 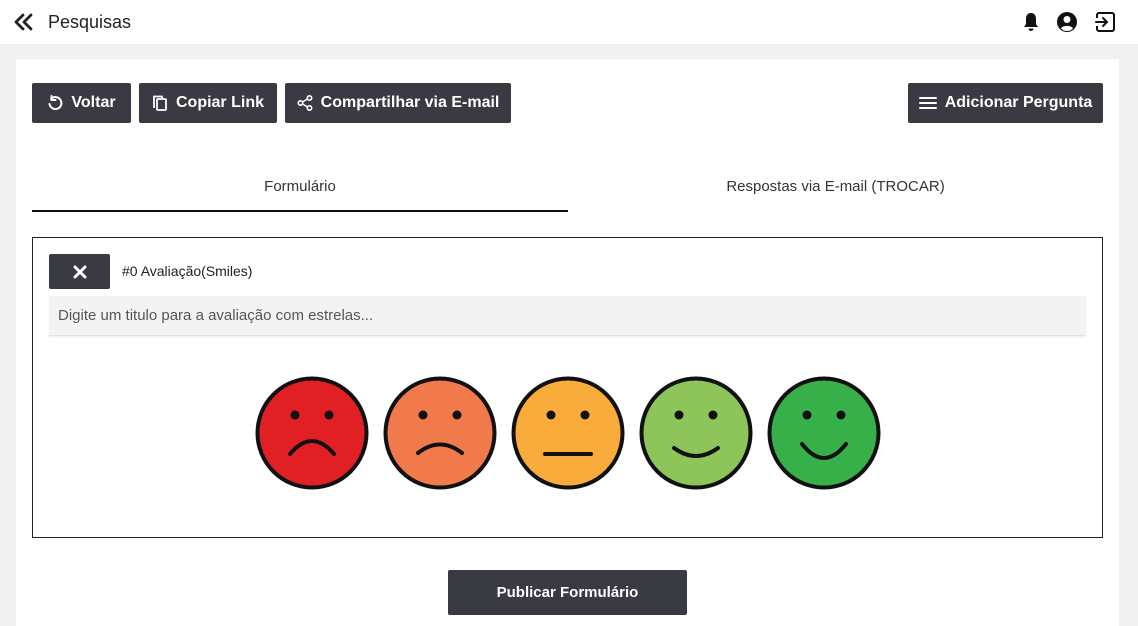 I want to click on question-title-input, so click(x=567, y=316).